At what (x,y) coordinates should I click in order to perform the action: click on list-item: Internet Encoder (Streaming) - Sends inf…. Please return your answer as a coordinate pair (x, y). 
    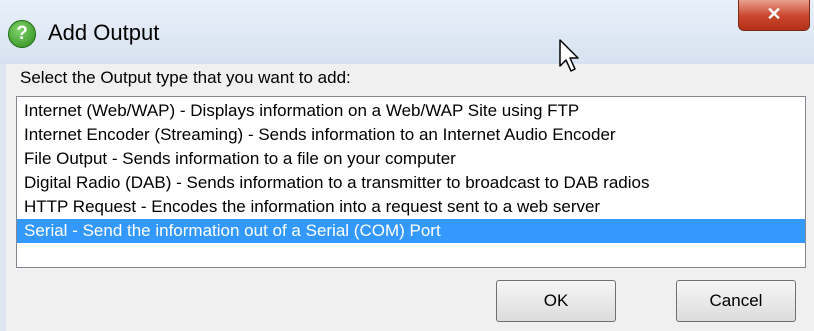
    Looking at the image, I should click on (411, 135).